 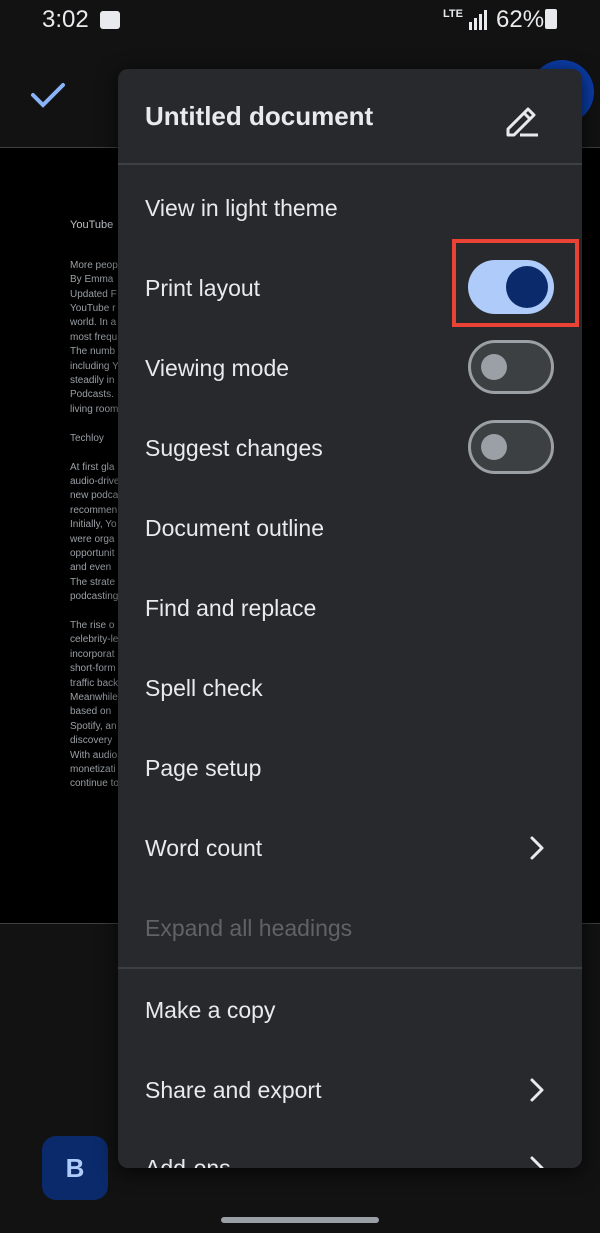 I want to click on menu-item-label: Find and replace, so click(x=231, y=608).